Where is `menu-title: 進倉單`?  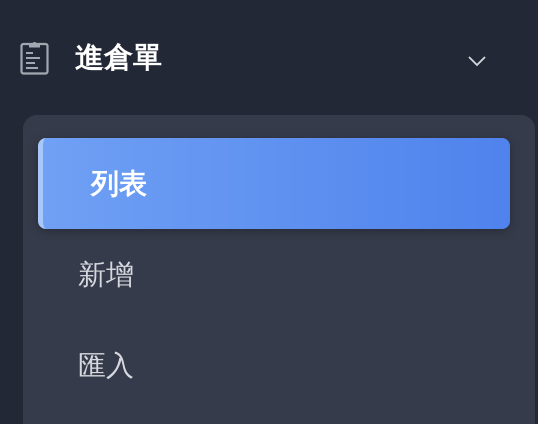 menu-title: 進倉單 is located at coordinates (118, 58).